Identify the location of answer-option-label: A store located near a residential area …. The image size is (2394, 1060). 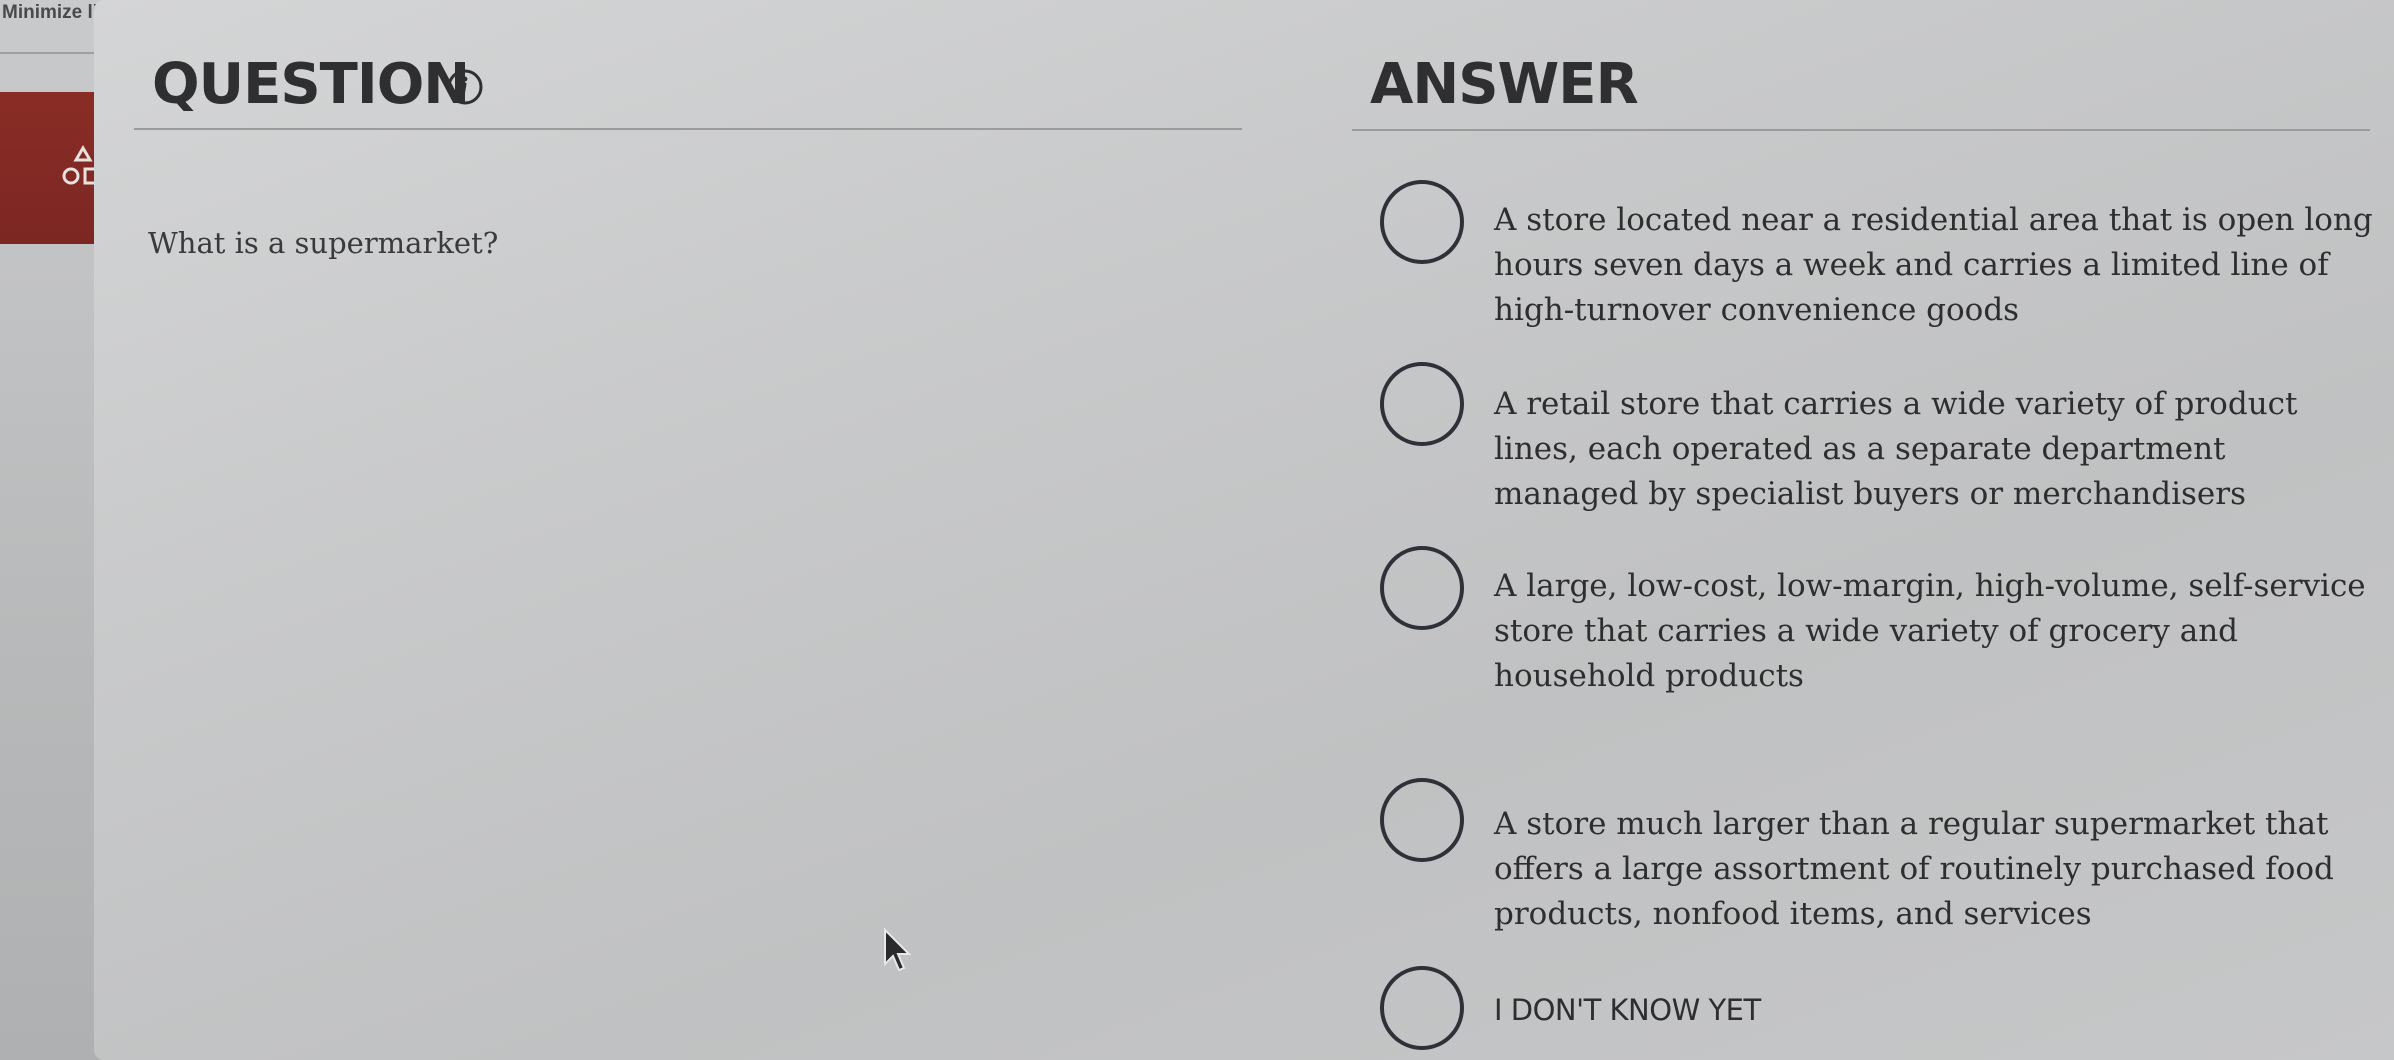
(1934, 265).